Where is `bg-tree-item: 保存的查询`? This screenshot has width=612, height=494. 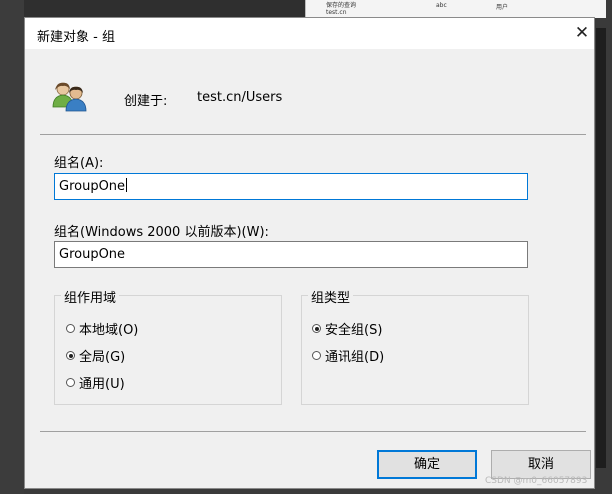 bg-tree-item: 保存的查询 is located at coordinates (341, 5).